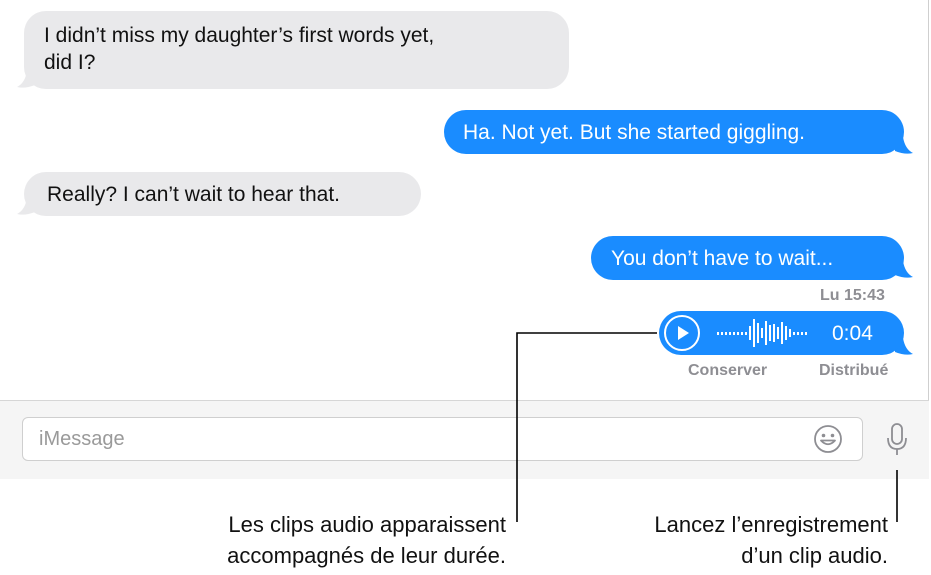  What do you see at coordinates (366, 555) in the screenshot?
I see `callout-line: accompagnés de leur durée.` at bounding box center [366, 555].